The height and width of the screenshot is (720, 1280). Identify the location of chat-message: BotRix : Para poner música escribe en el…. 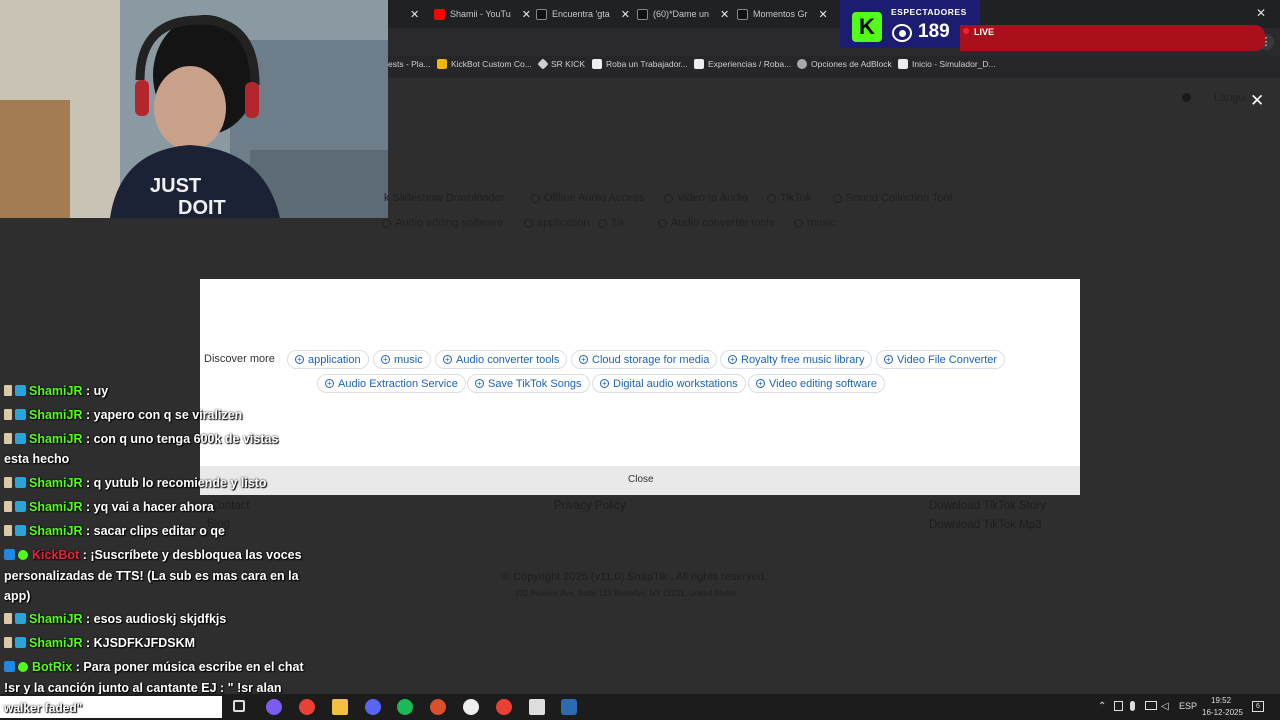
(154, 667).